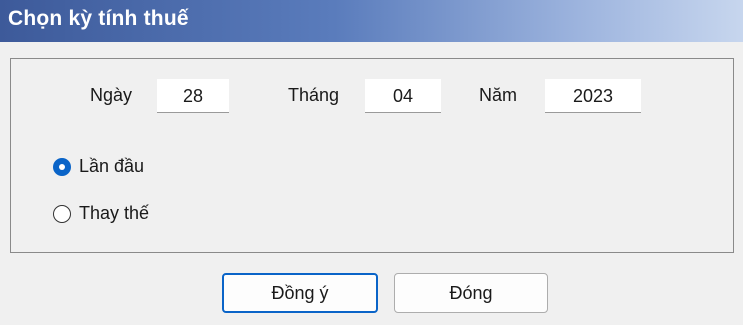 Image resolution: width=743 pixels, height=325 pixels. I want to click on year-label: Năm, so click(498, 95).